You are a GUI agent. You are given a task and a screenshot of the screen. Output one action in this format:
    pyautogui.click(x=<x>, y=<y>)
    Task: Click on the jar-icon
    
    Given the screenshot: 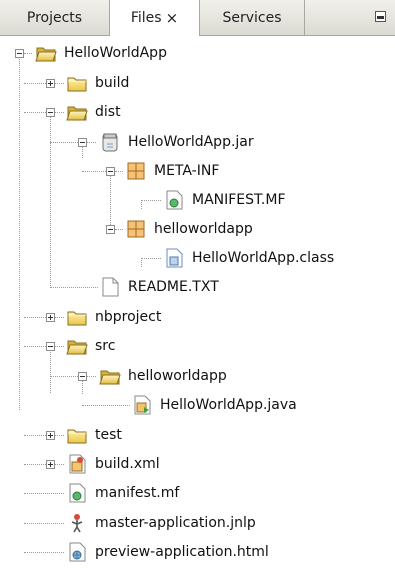 What is the action you would take?
    pyautogui.click(x=110, y=142)
    